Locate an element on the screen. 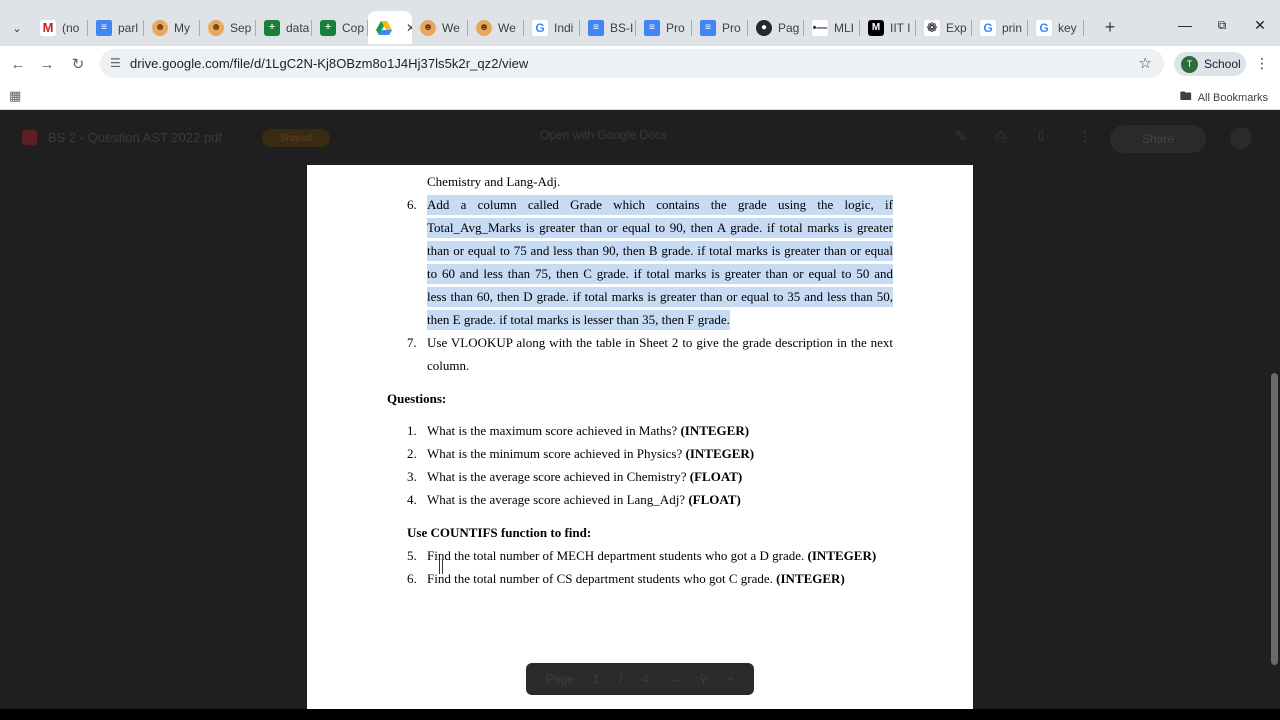  sheets-icon: + is located at coordinates (328, 27).